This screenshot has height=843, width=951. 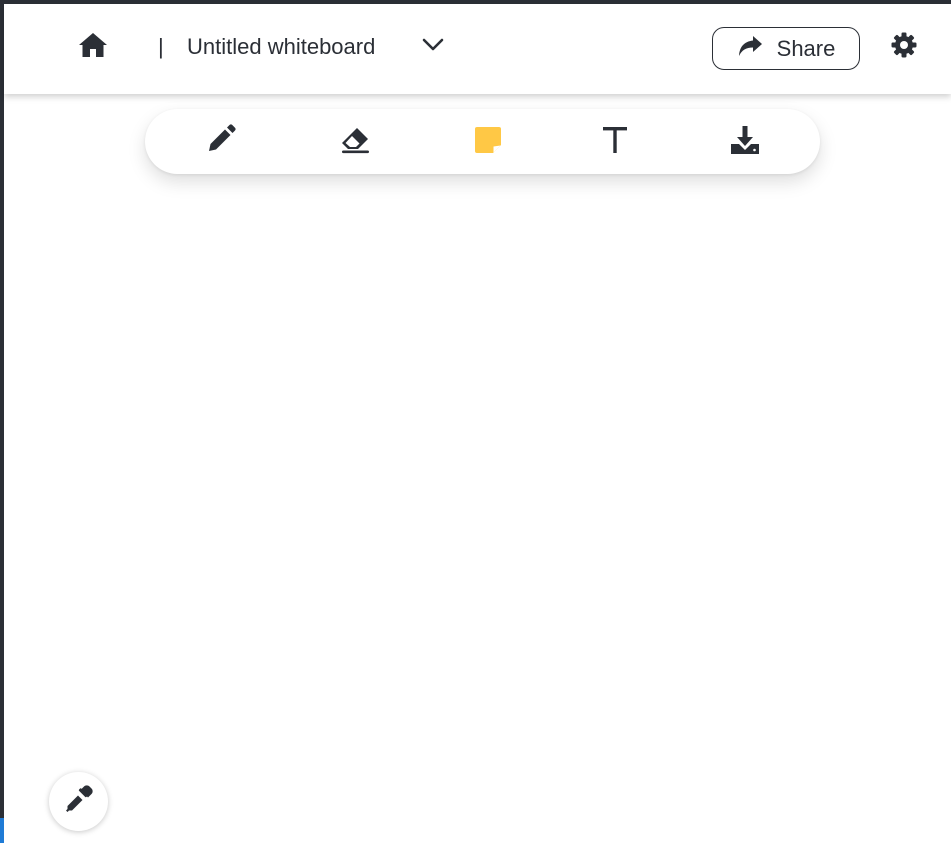 I want to click on eraser-icon, so click(x=355, y=142).